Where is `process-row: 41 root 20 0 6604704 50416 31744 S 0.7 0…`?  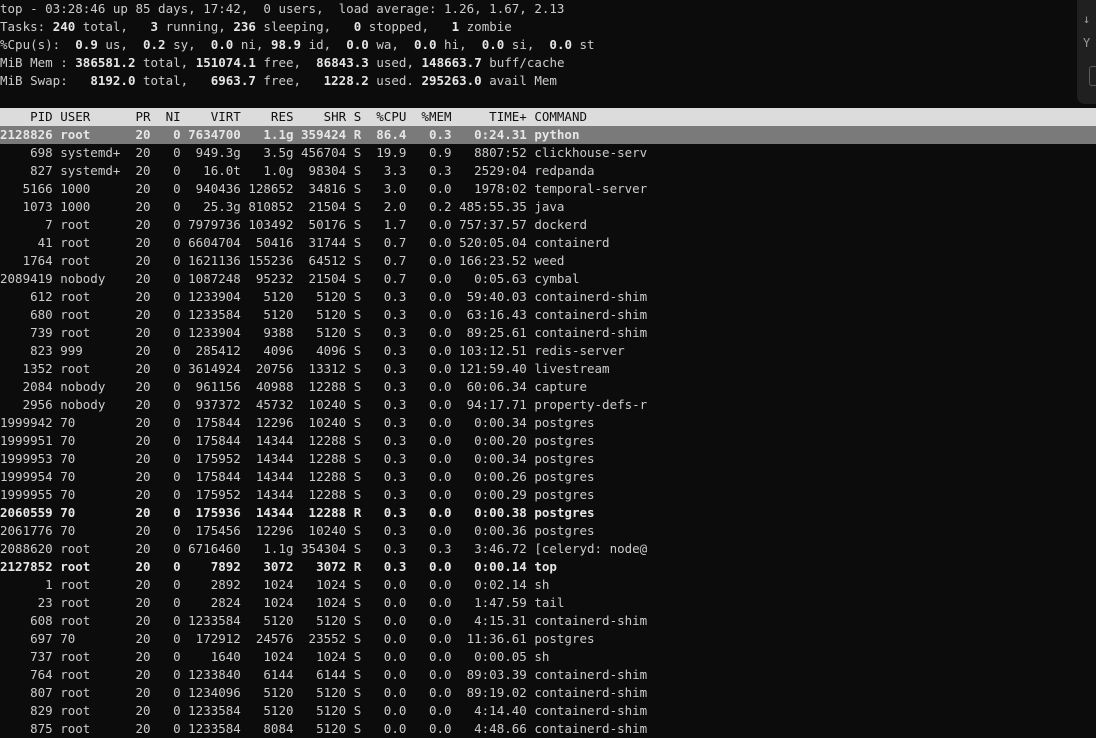
process-row: 41 root 20 0 6604704 50416 31744 S 0.7 0… is located at coordinates (305, 243).